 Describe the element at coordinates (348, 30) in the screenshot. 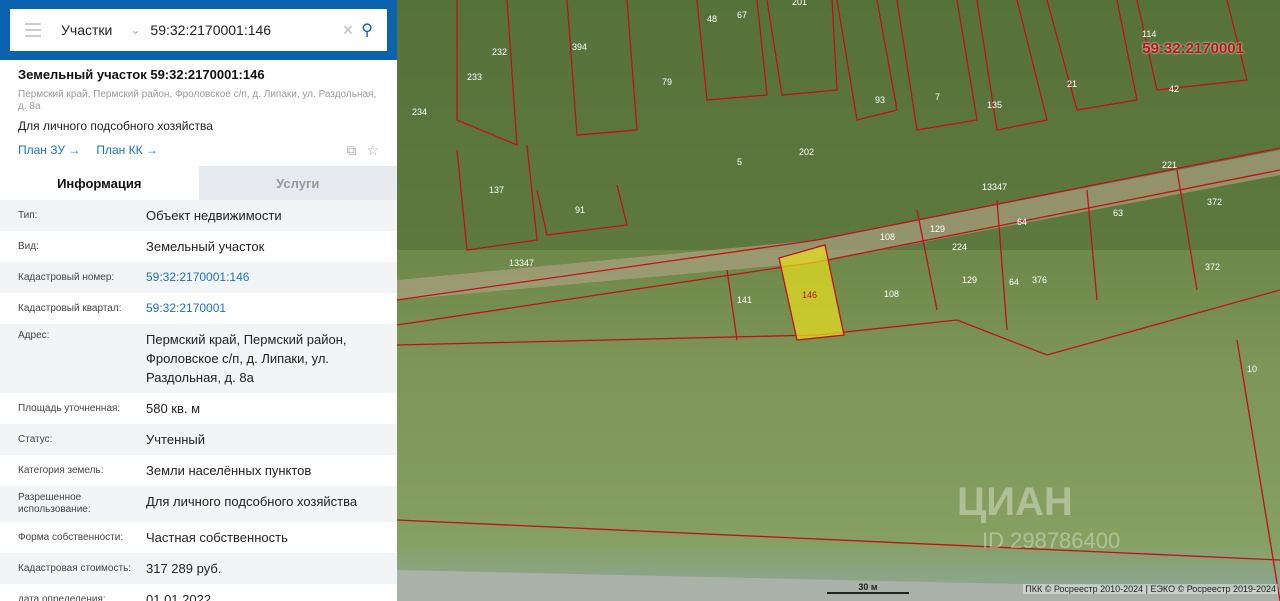

I see `clear-icon: ×` at that location.